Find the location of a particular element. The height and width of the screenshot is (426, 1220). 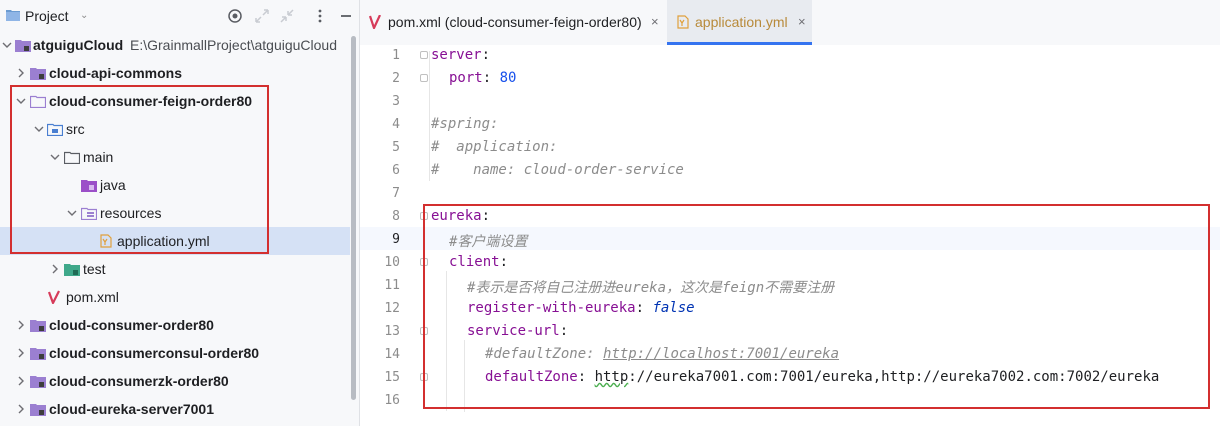

java-folder-icon is located at coordinates (89, 186).